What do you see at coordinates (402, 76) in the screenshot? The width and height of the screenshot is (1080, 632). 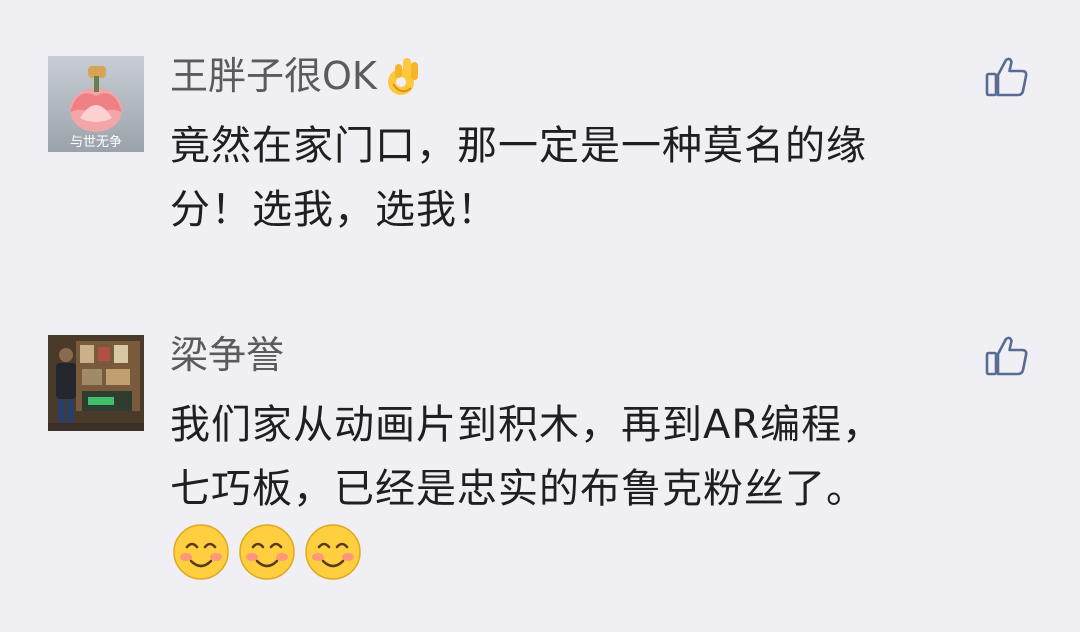 I see `ok-hand-emoji` at bounding box center [402, 76].